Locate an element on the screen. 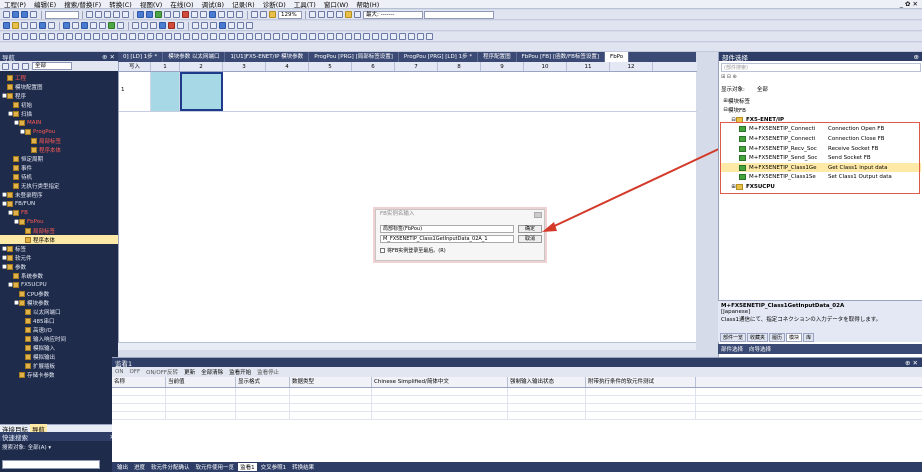  watch-row is located at coordinates (517, 408).